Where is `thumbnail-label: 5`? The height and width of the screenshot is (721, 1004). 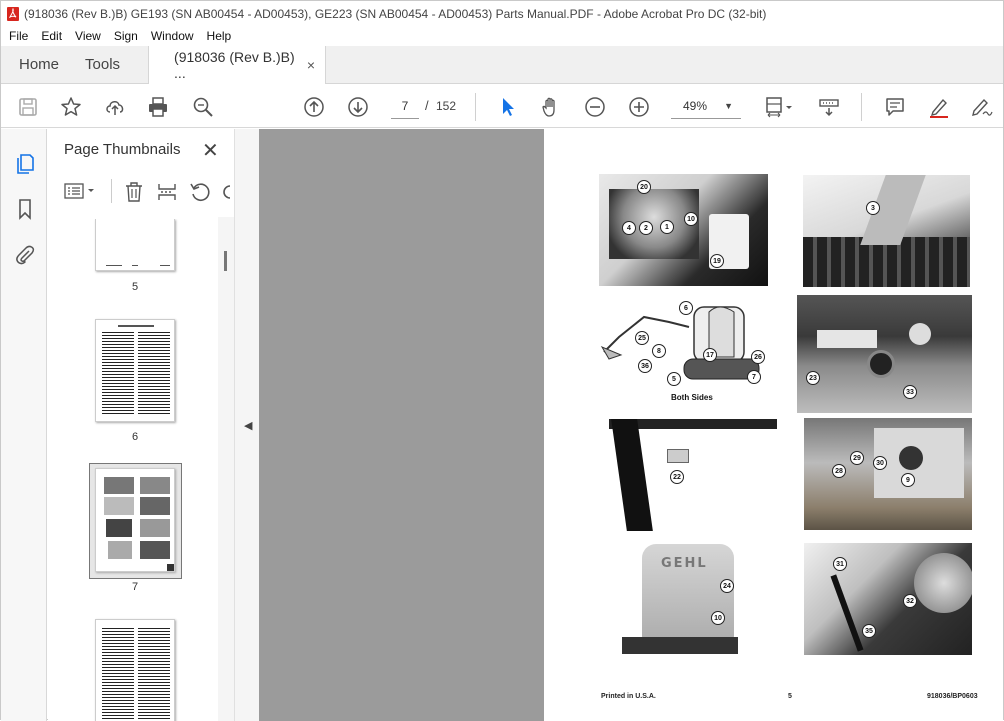
thumbnail-label: 5 is located at coordinates (135, 287).